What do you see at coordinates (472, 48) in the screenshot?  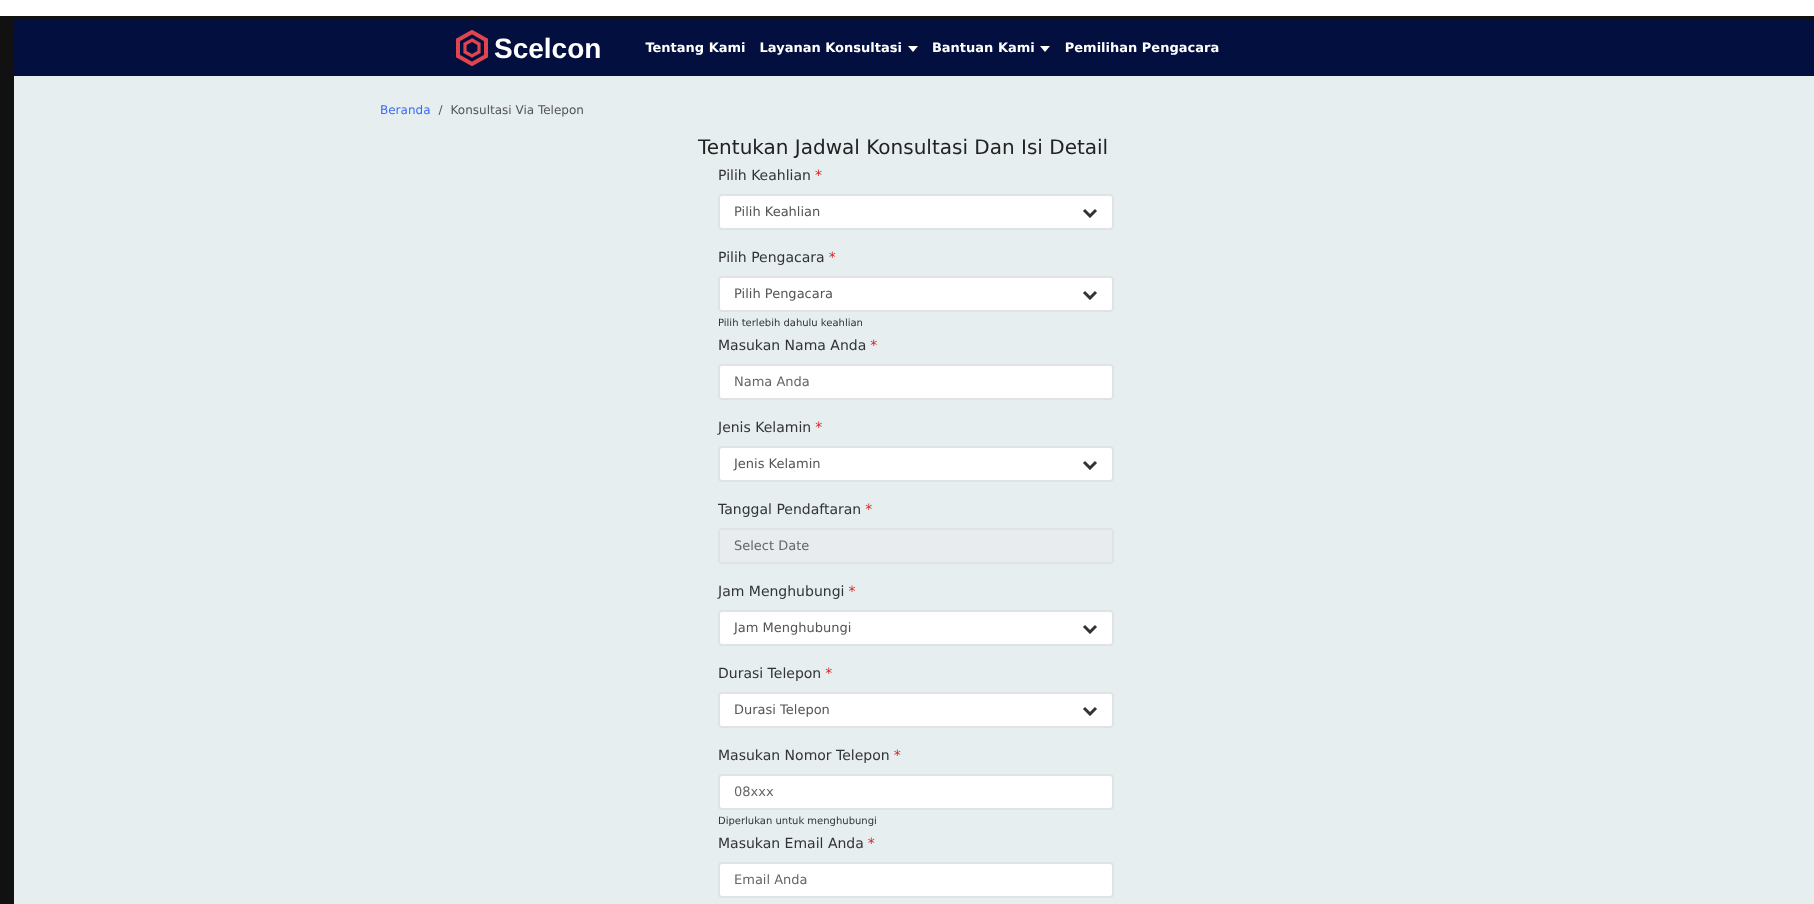 I see `hexagon-logo-icon` at bounding box center [472, 48].